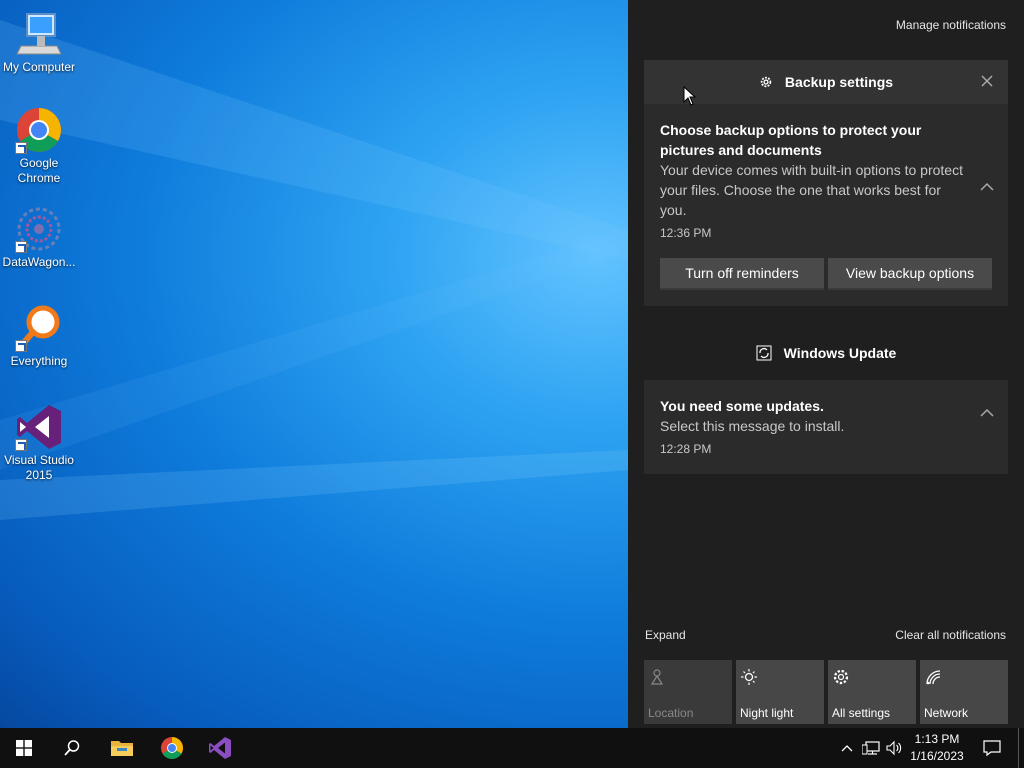 This screenshot has height=768, width=1024. I want to click on desktop-icon-my-computer: My Computer, so click(39, 42).